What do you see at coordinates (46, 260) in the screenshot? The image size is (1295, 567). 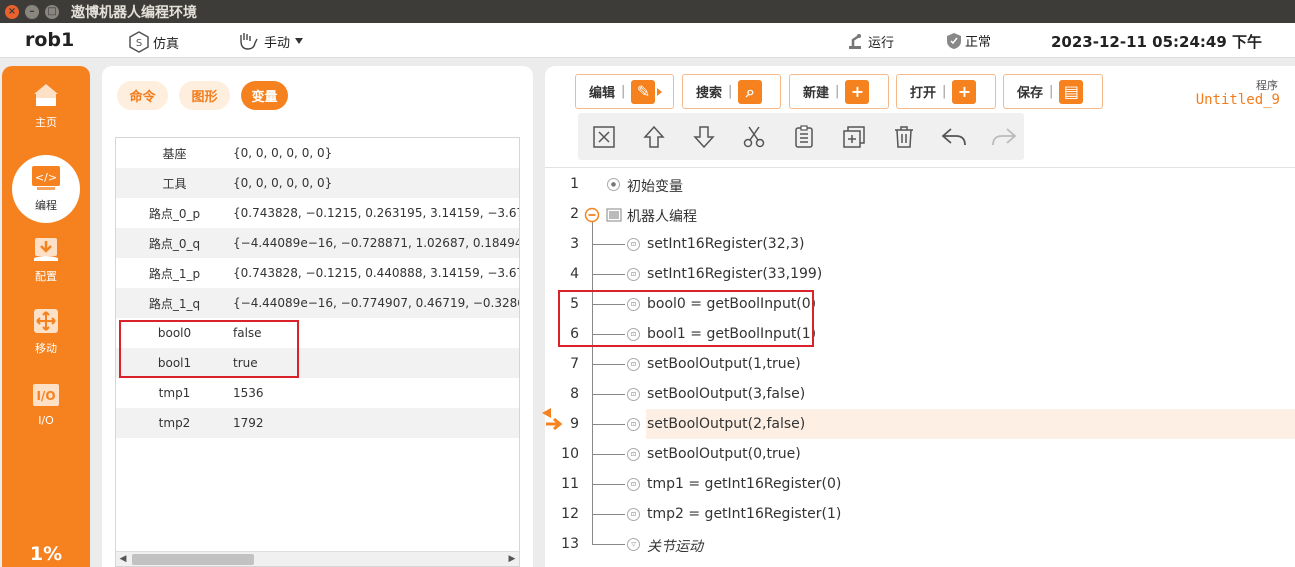 I see `sidebar-item-config: 配置` at bounding box center [46, 260].